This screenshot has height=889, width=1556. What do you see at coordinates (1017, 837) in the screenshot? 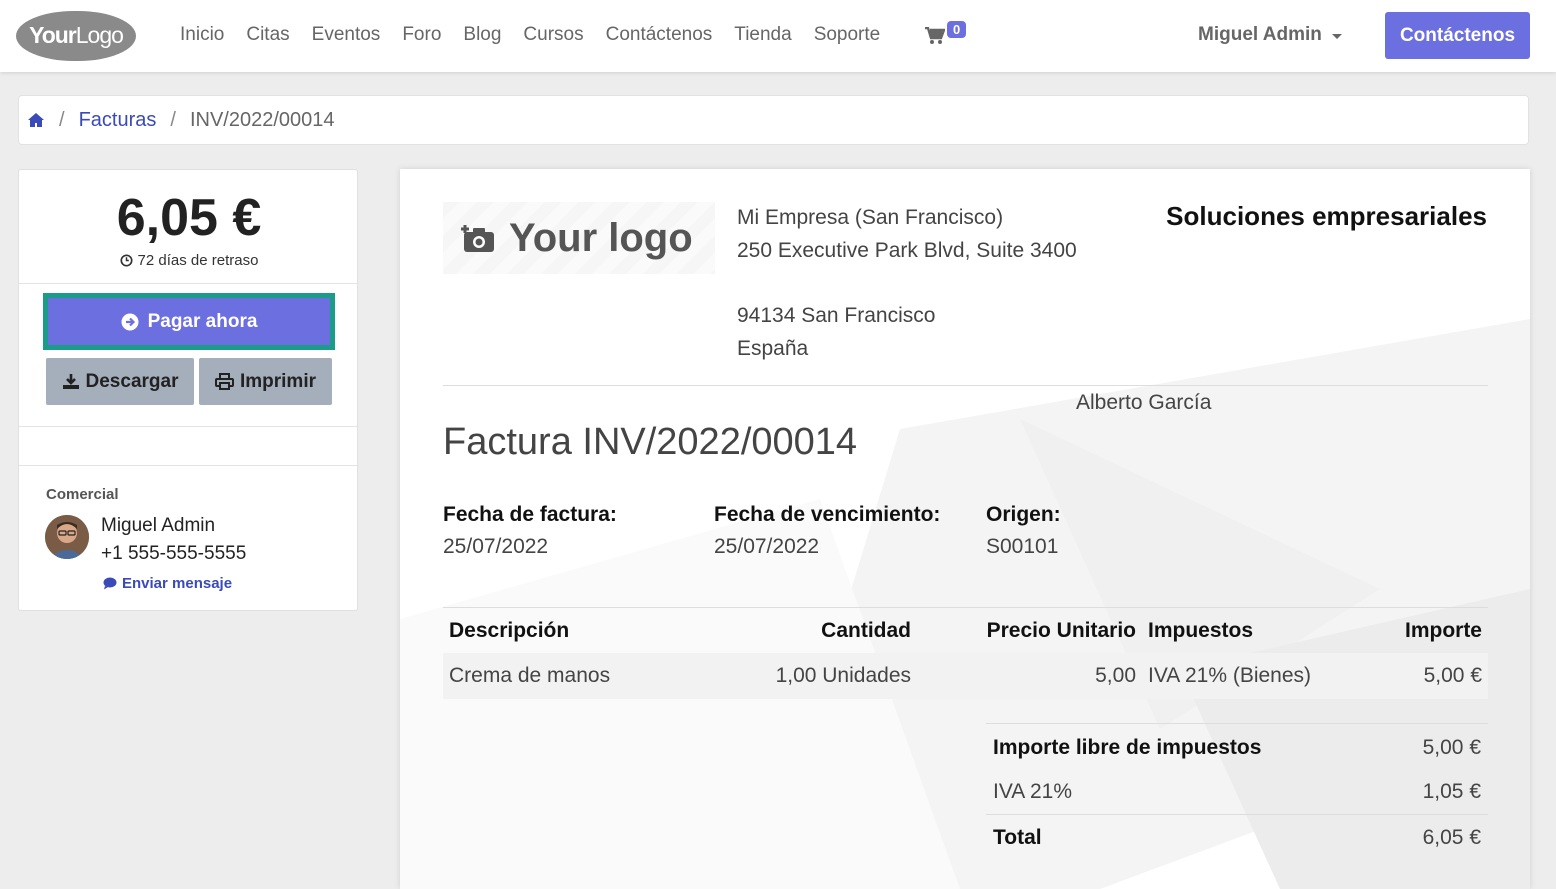
I see `total-label: Total` at bounding box center [1017, 837].